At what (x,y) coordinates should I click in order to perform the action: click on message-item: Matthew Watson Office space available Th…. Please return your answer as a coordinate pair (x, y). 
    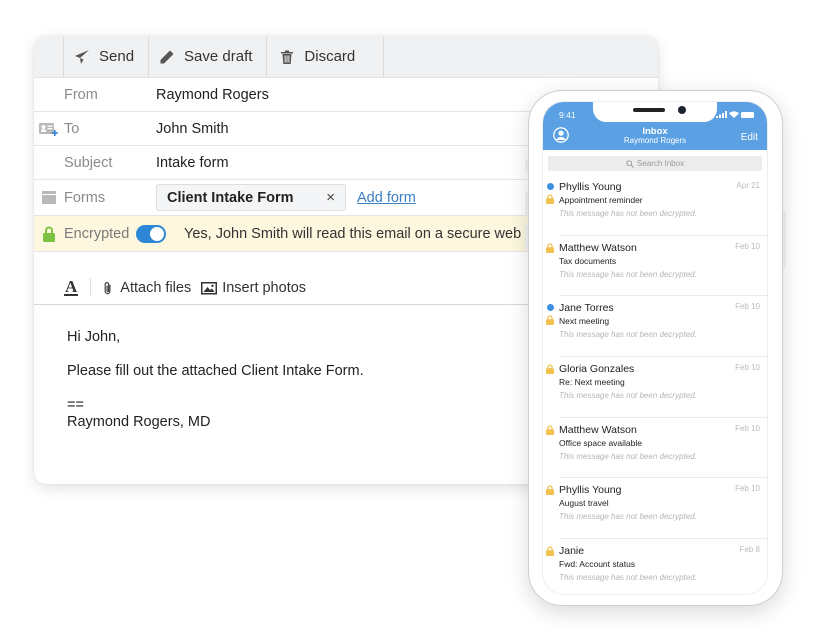
    Looking at the image, I should click on (656, 448).